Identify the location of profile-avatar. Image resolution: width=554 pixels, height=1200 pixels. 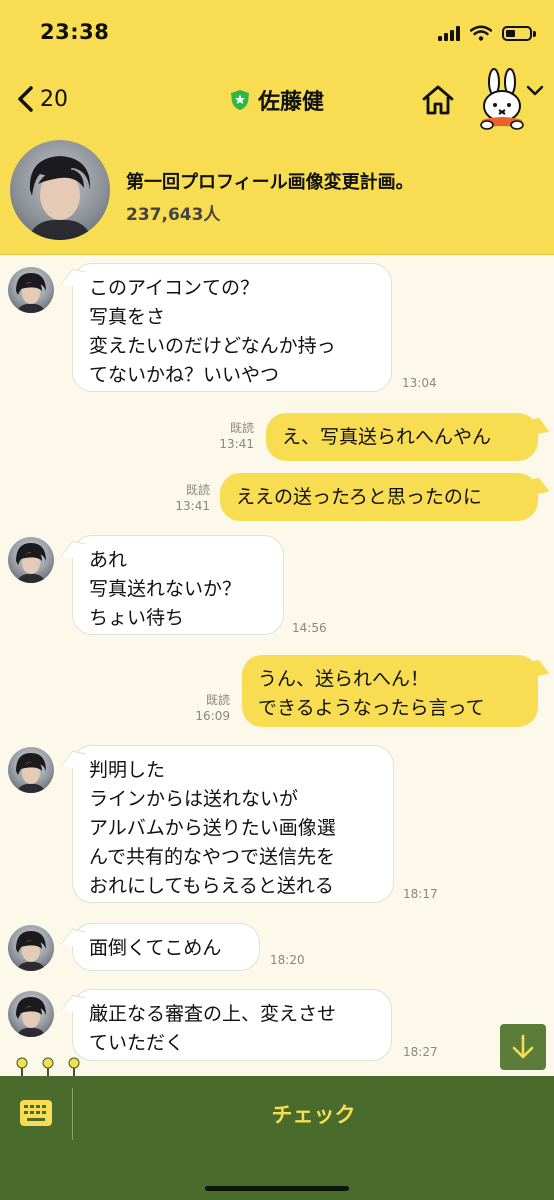
(60, 190).